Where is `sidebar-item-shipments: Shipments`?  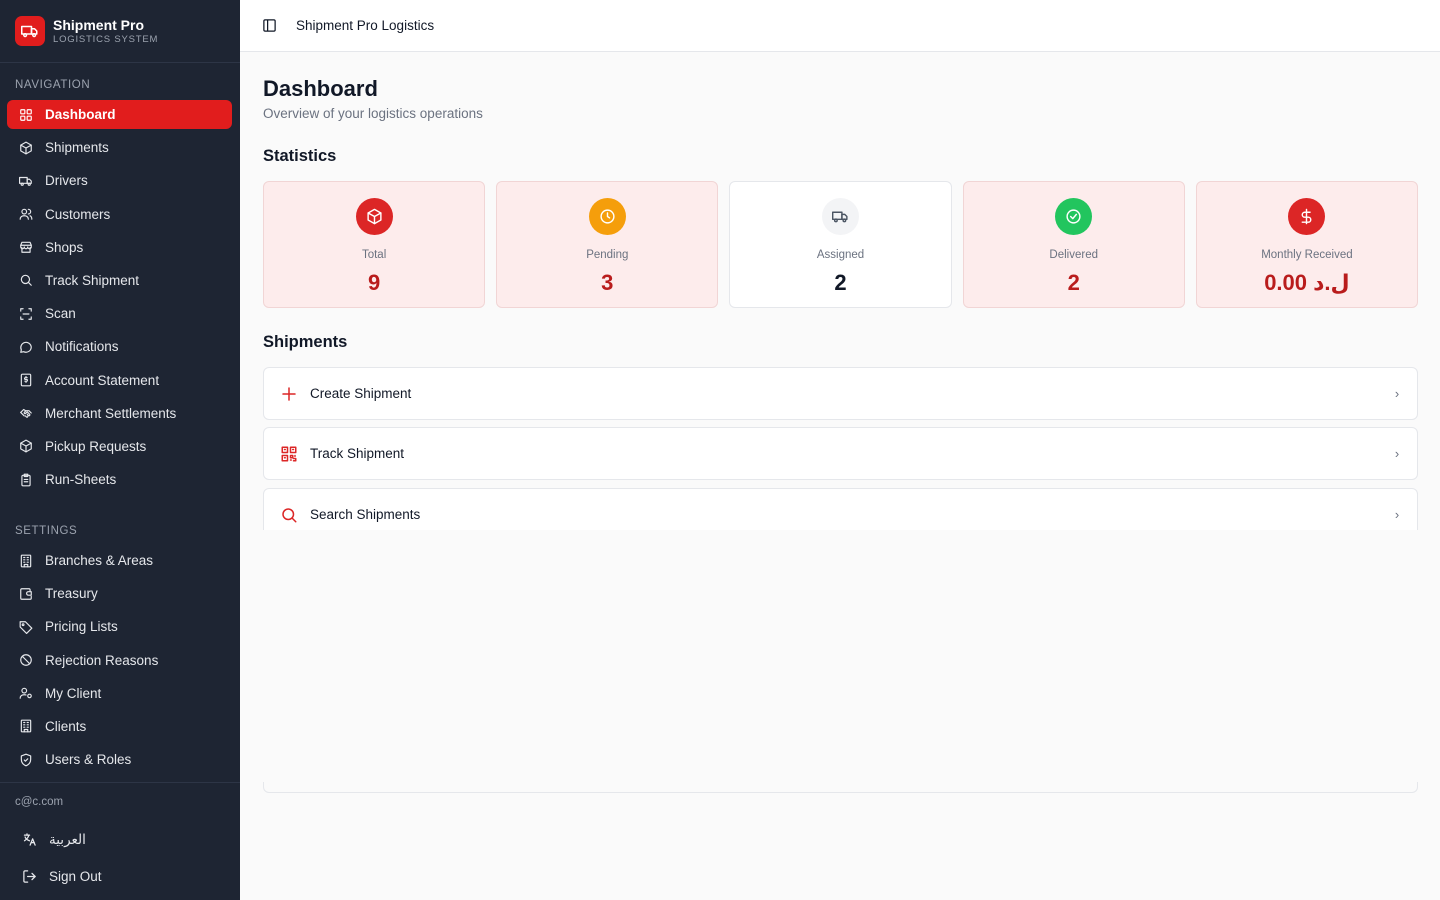 sidebar-item-shipments: Shipments is located at coordinates (119, 147).